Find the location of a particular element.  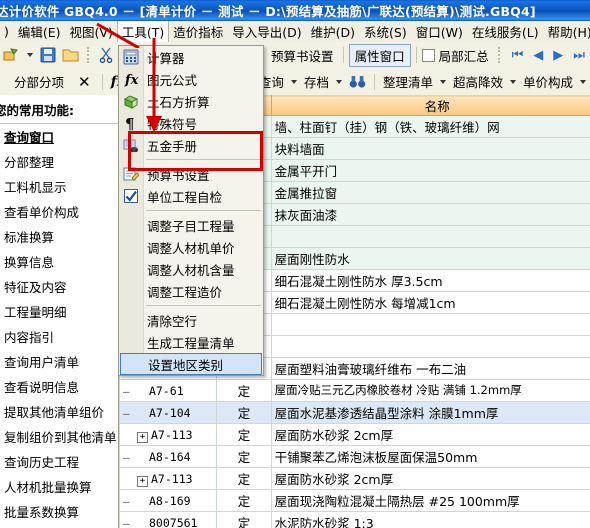

dropdown-item-9: 调整人材机单价 is located at coordinates (191, 247).